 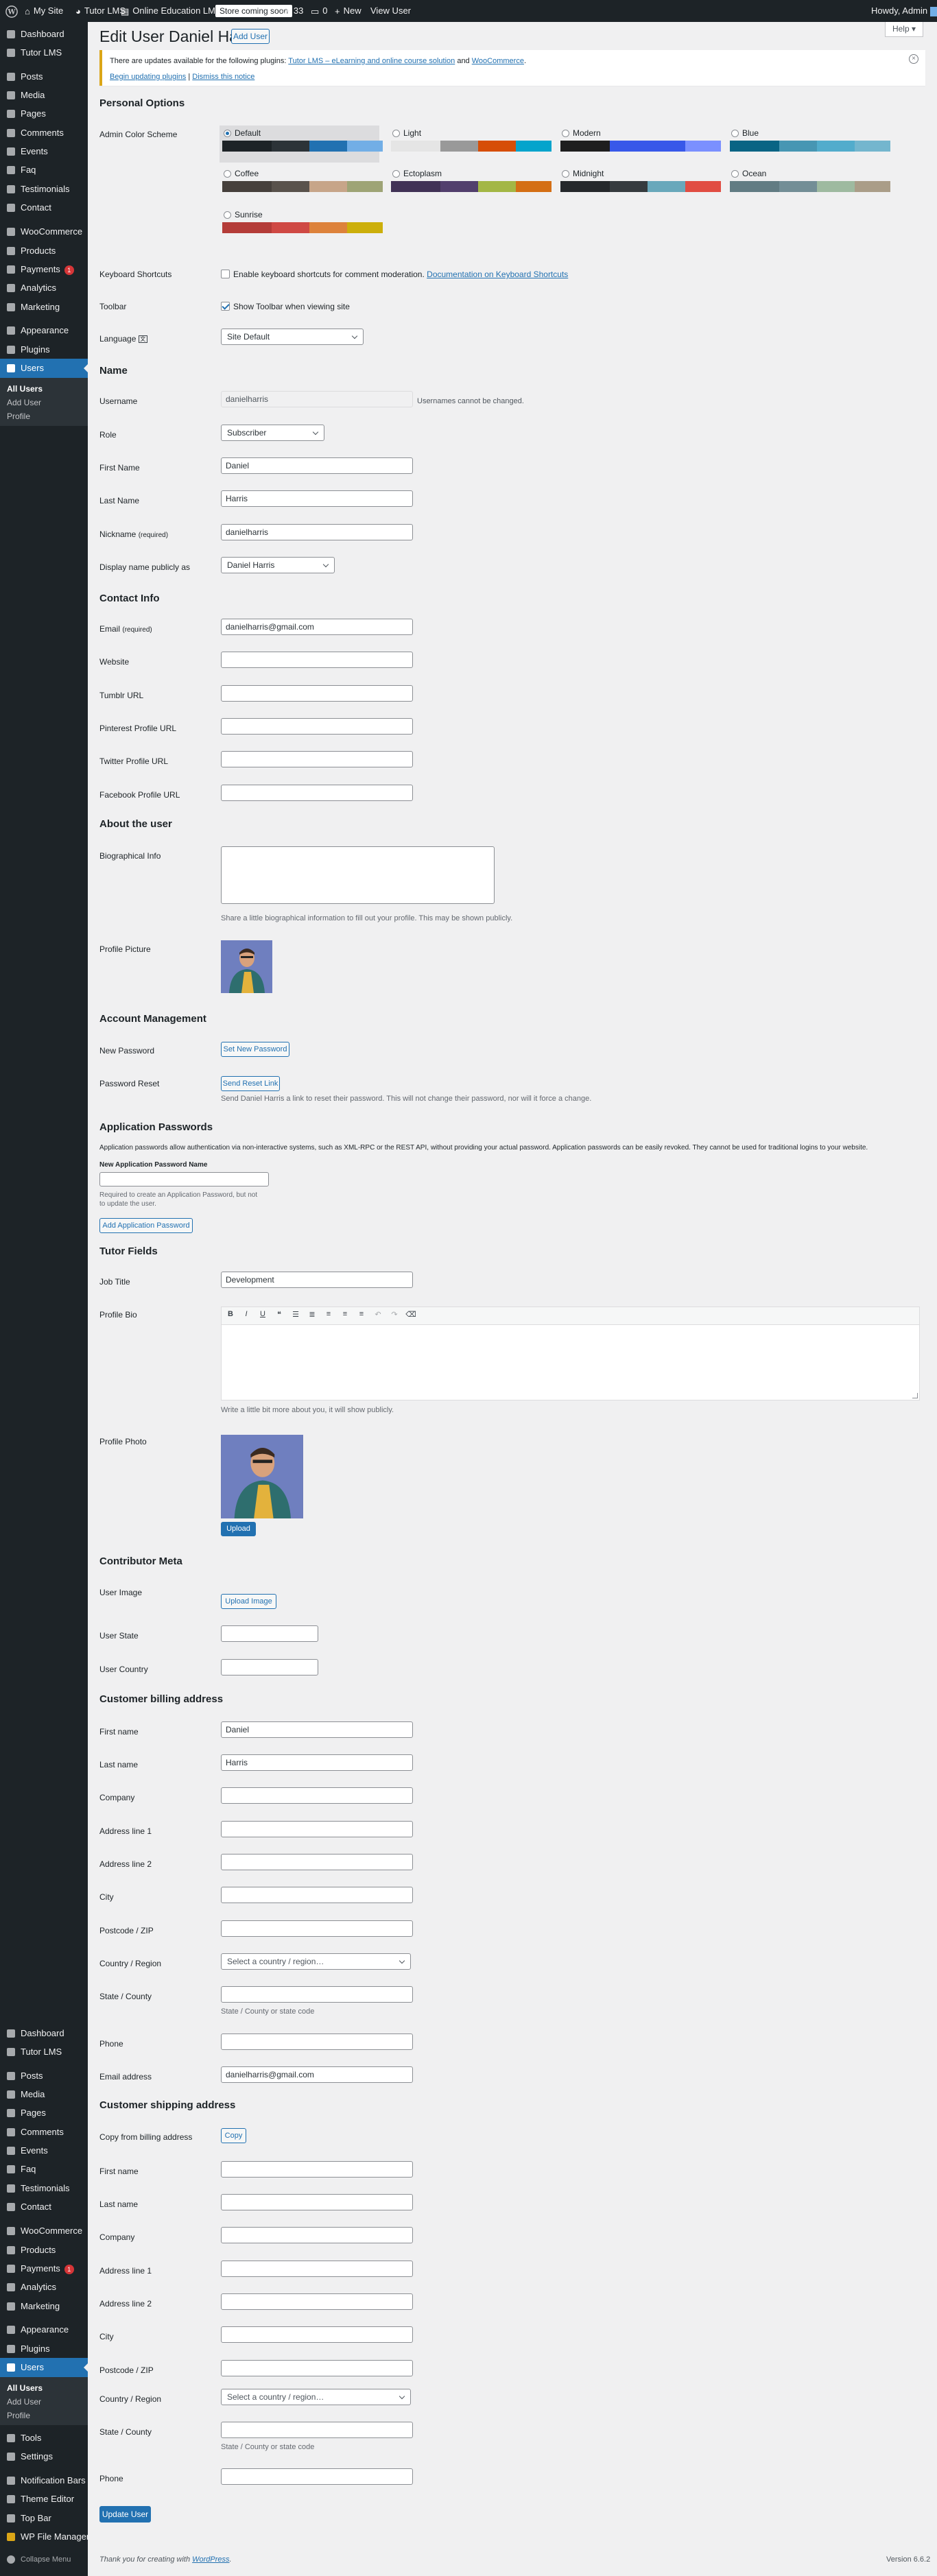 I want to click on tumblr-field, so click(x=317, y=693).